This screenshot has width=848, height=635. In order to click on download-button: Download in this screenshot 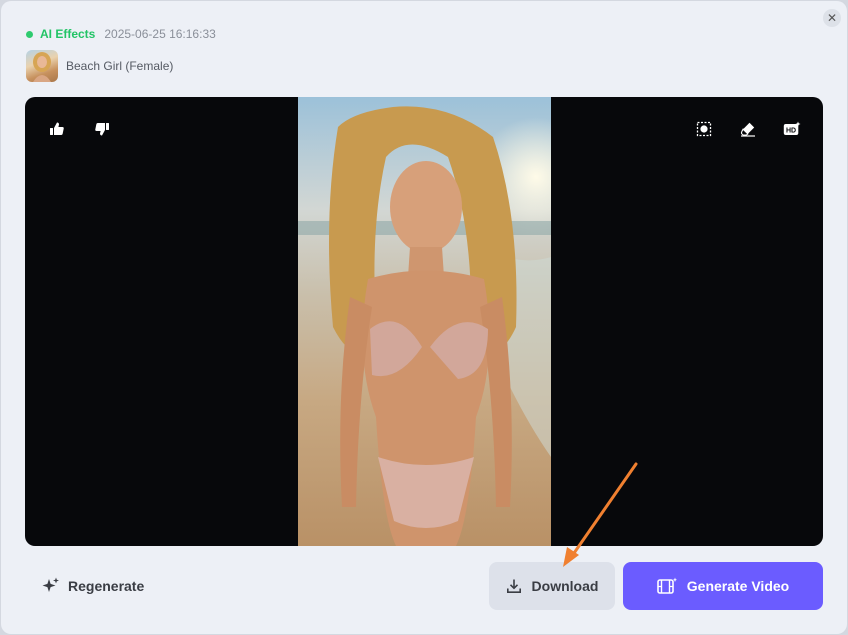, I will do `click(552, 586)`.